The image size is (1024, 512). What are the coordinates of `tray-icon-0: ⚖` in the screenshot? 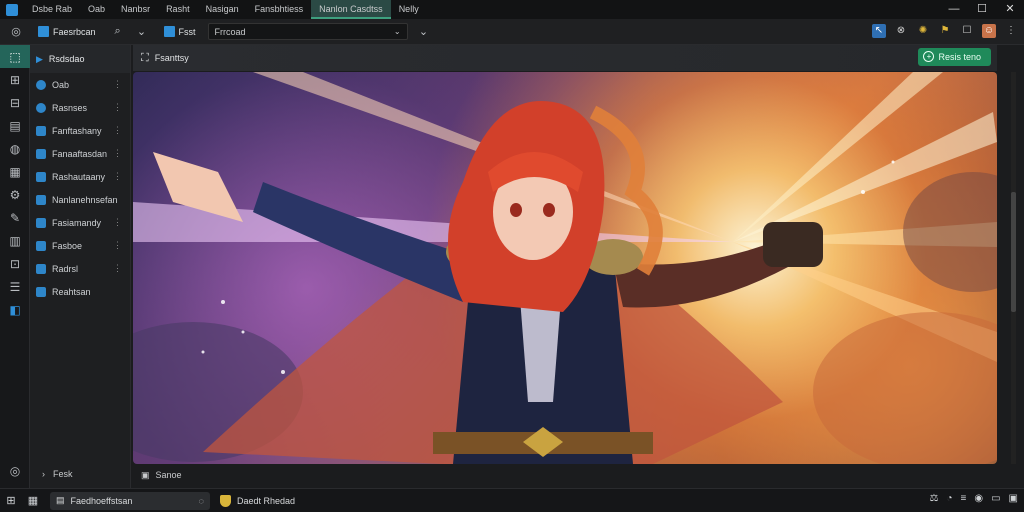 It's located at (934, 498).